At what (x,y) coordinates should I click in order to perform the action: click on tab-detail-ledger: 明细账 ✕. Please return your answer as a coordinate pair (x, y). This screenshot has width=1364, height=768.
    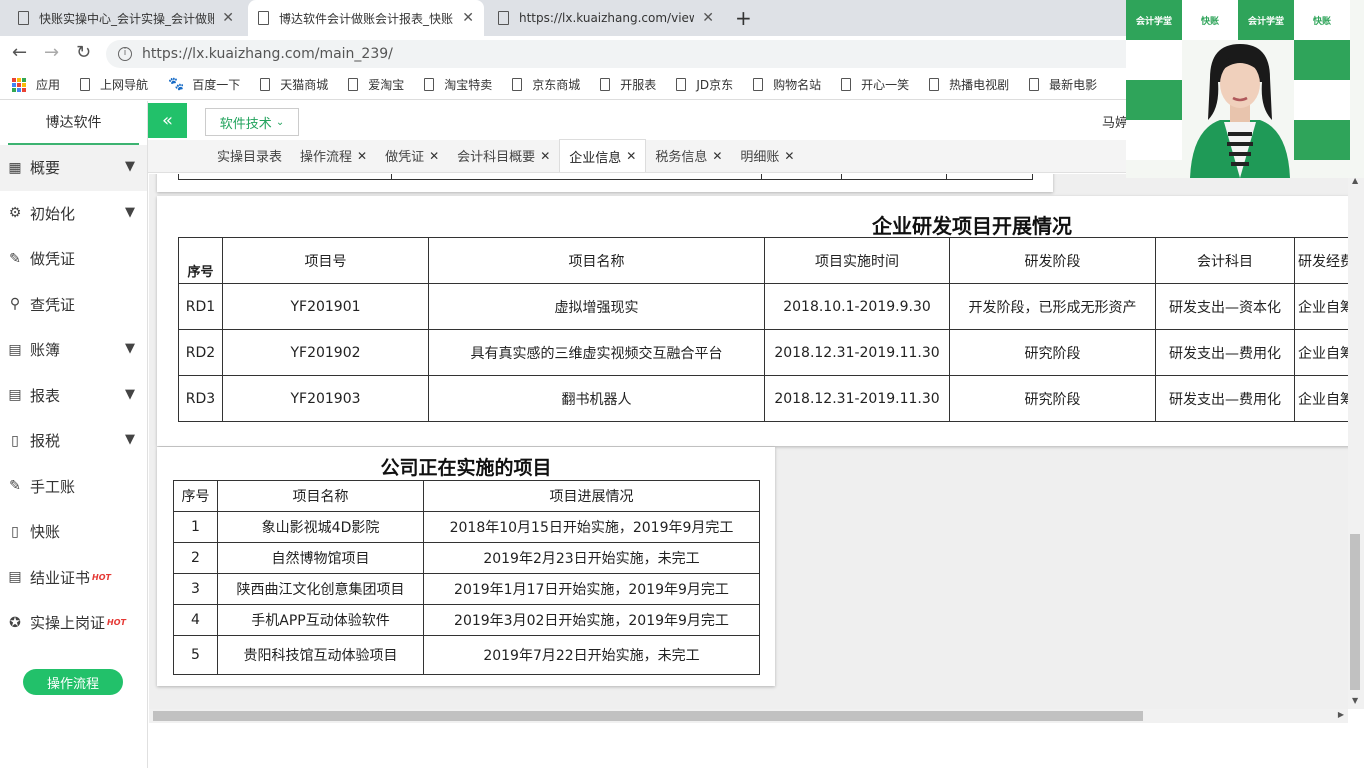
    Looking at the image, I should click on (767, 155).